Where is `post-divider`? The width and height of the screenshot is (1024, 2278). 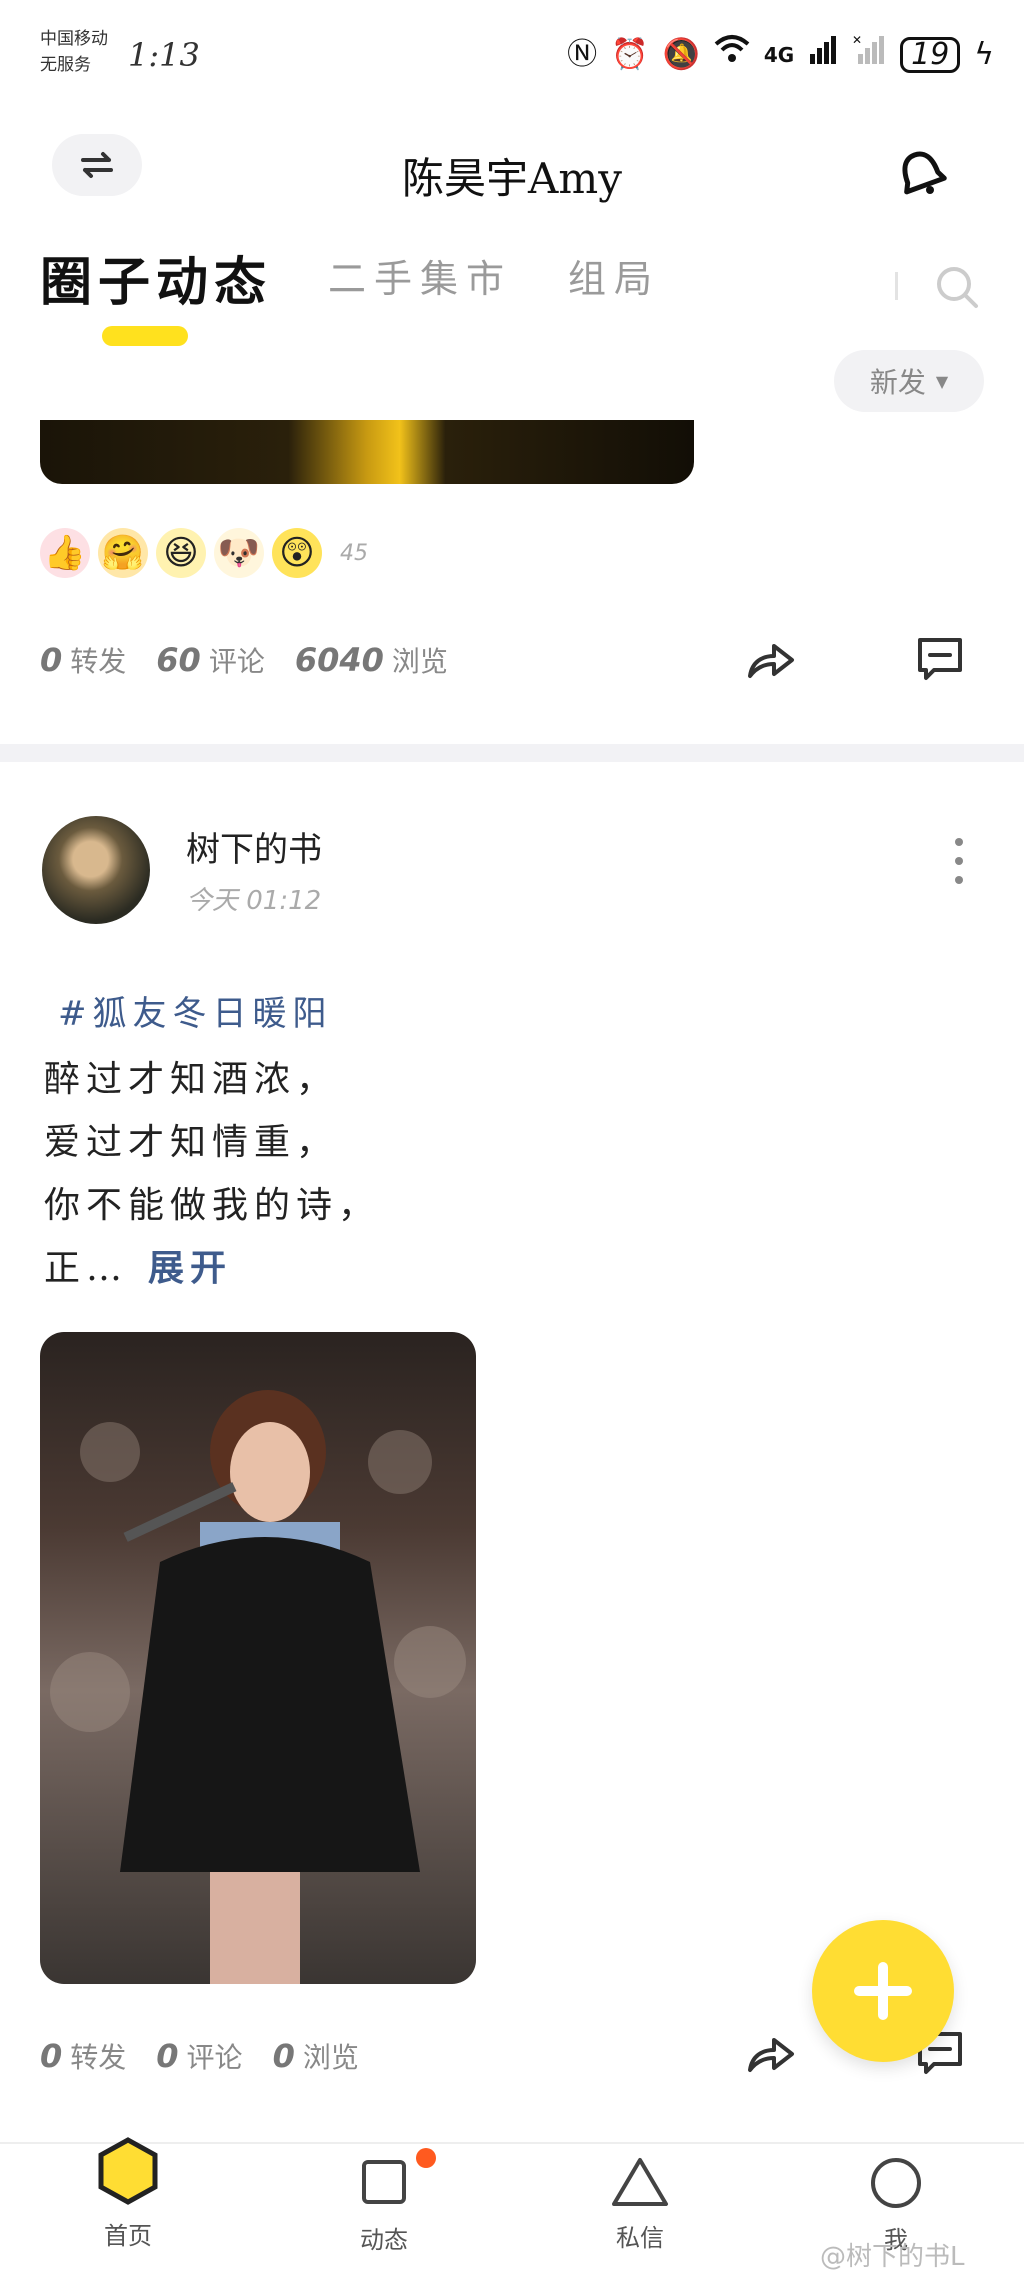 post-divider is located at coordinates (512, 753).